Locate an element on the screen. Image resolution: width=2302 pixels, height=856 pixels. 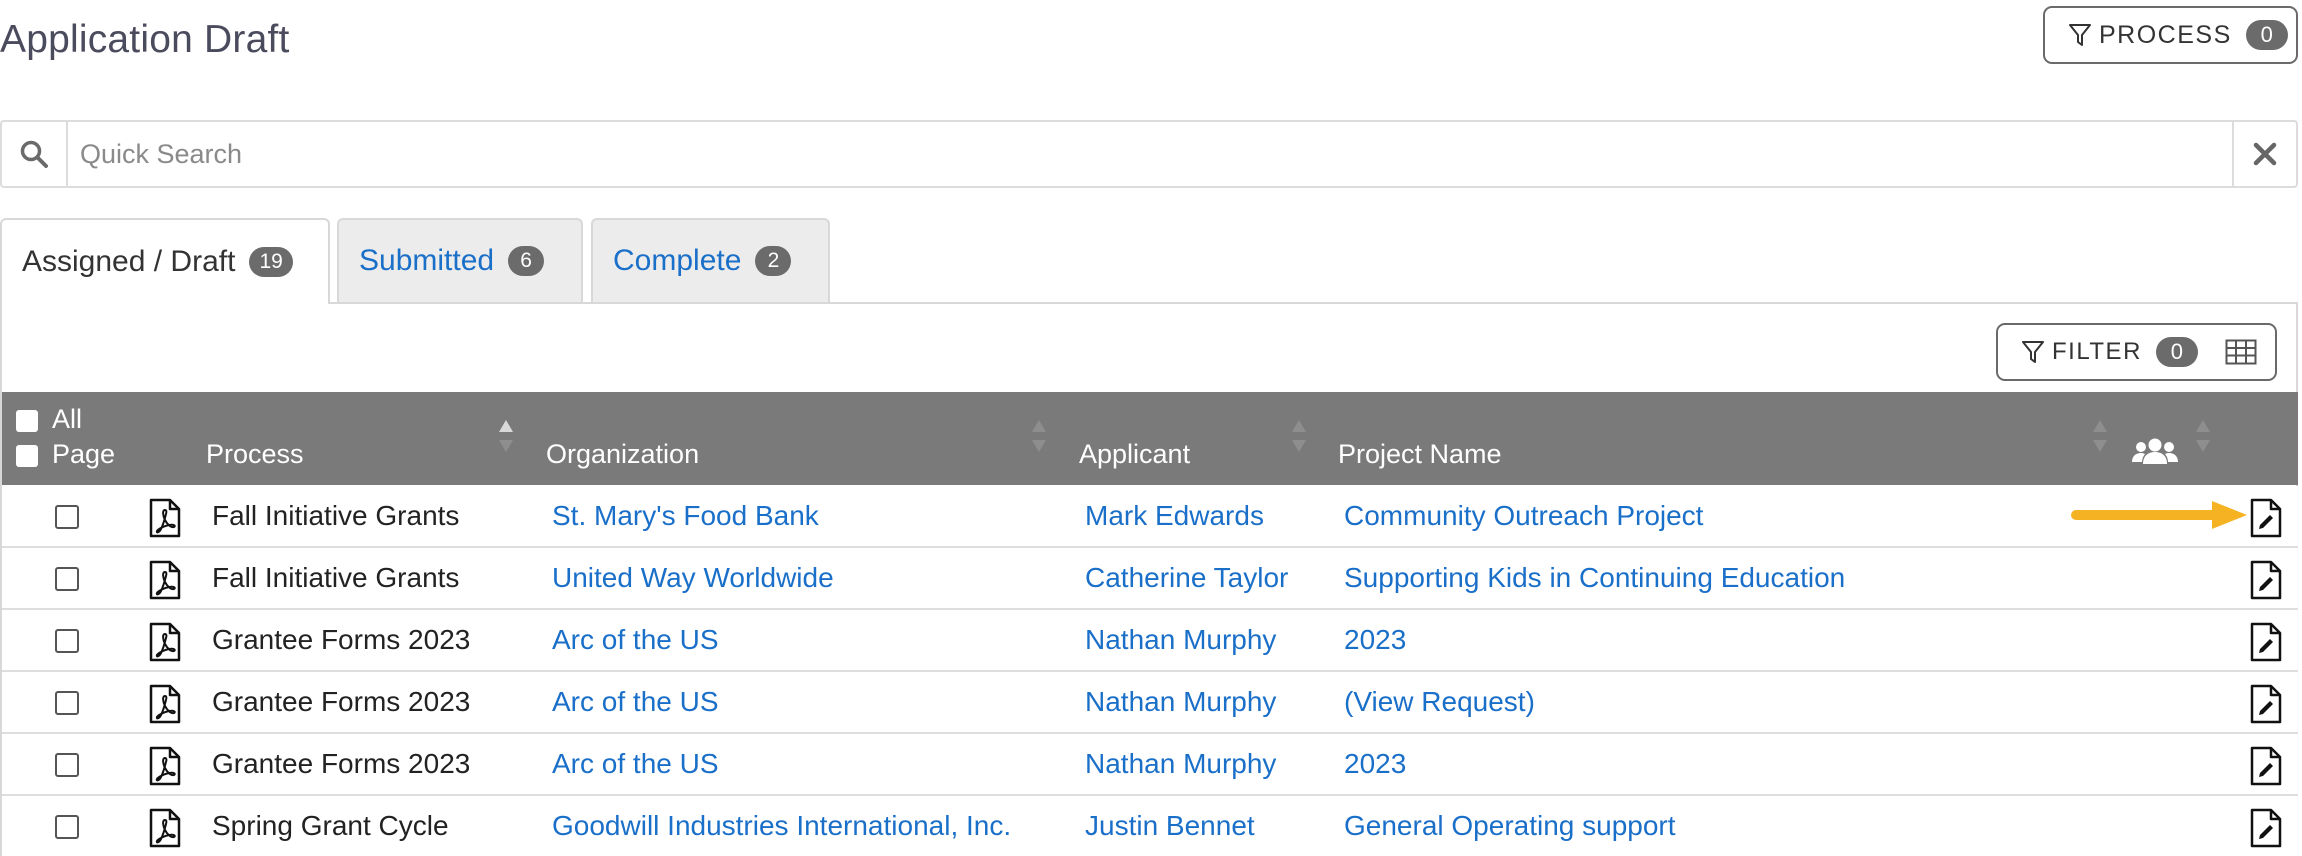
column-header-organization: Organization is located at coordinates (622, 454).